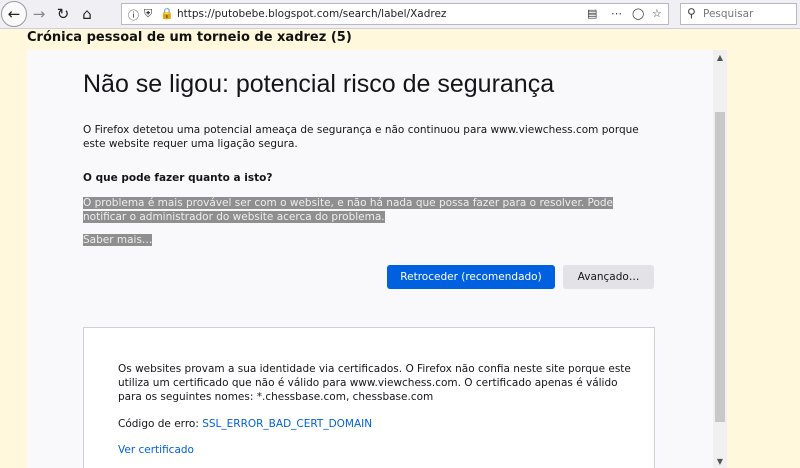 Image resolution: width=800 pixels, height=468 pixels. I want to click on search-icon: ⚲, so click(691, 13).